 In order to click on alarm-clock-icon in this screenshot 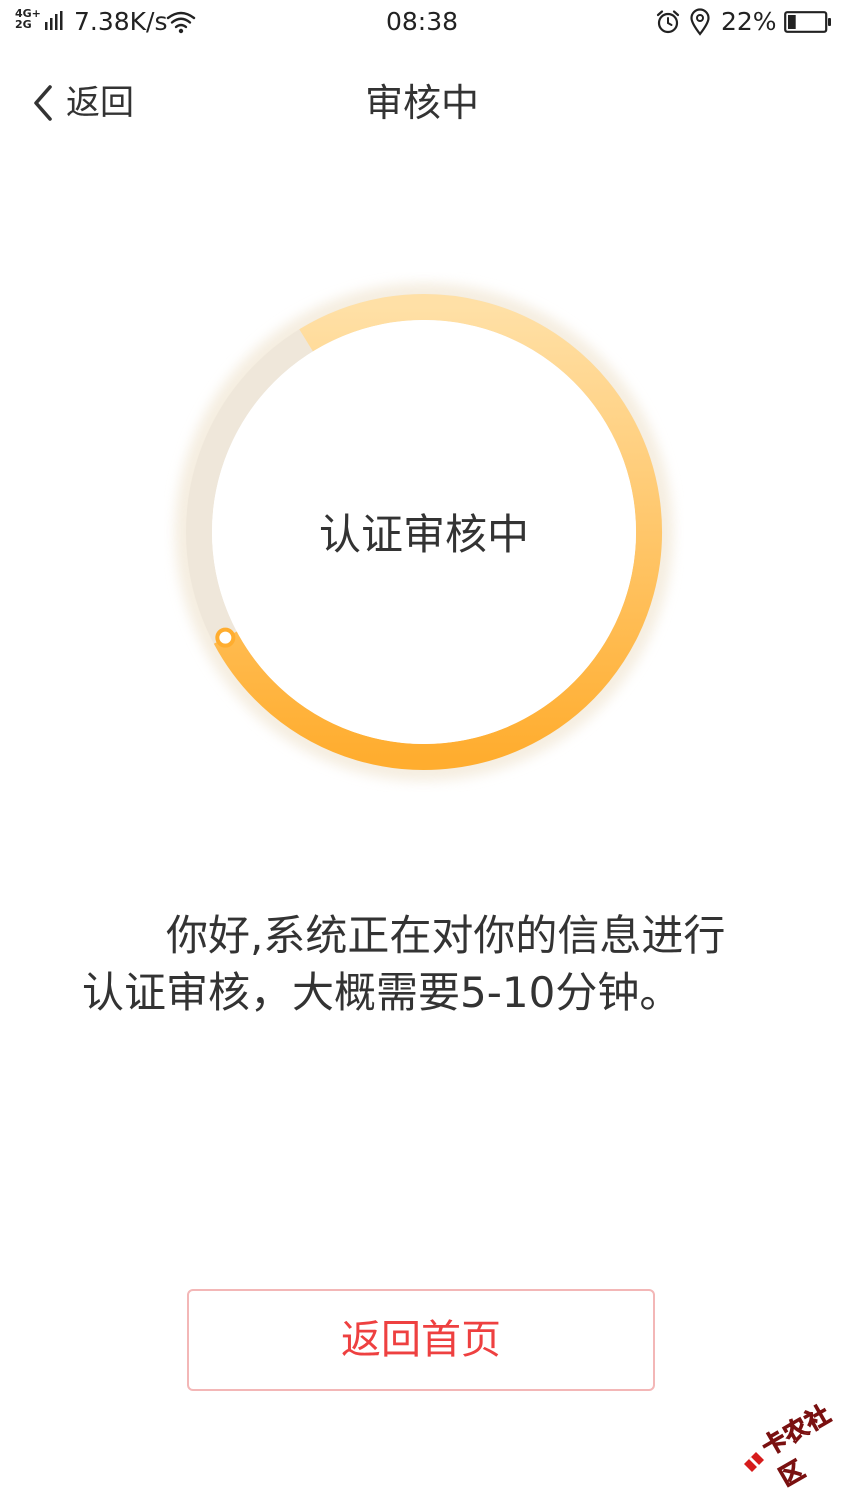, I will do `click(668, 22)`.